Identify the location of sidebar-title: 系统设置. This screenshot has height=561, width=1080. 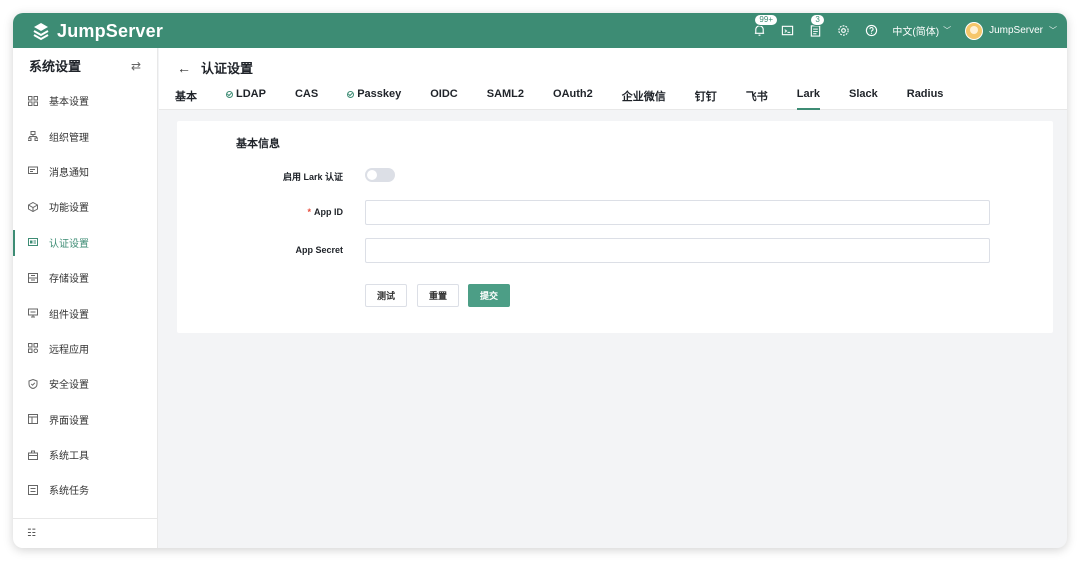
(55, 66).